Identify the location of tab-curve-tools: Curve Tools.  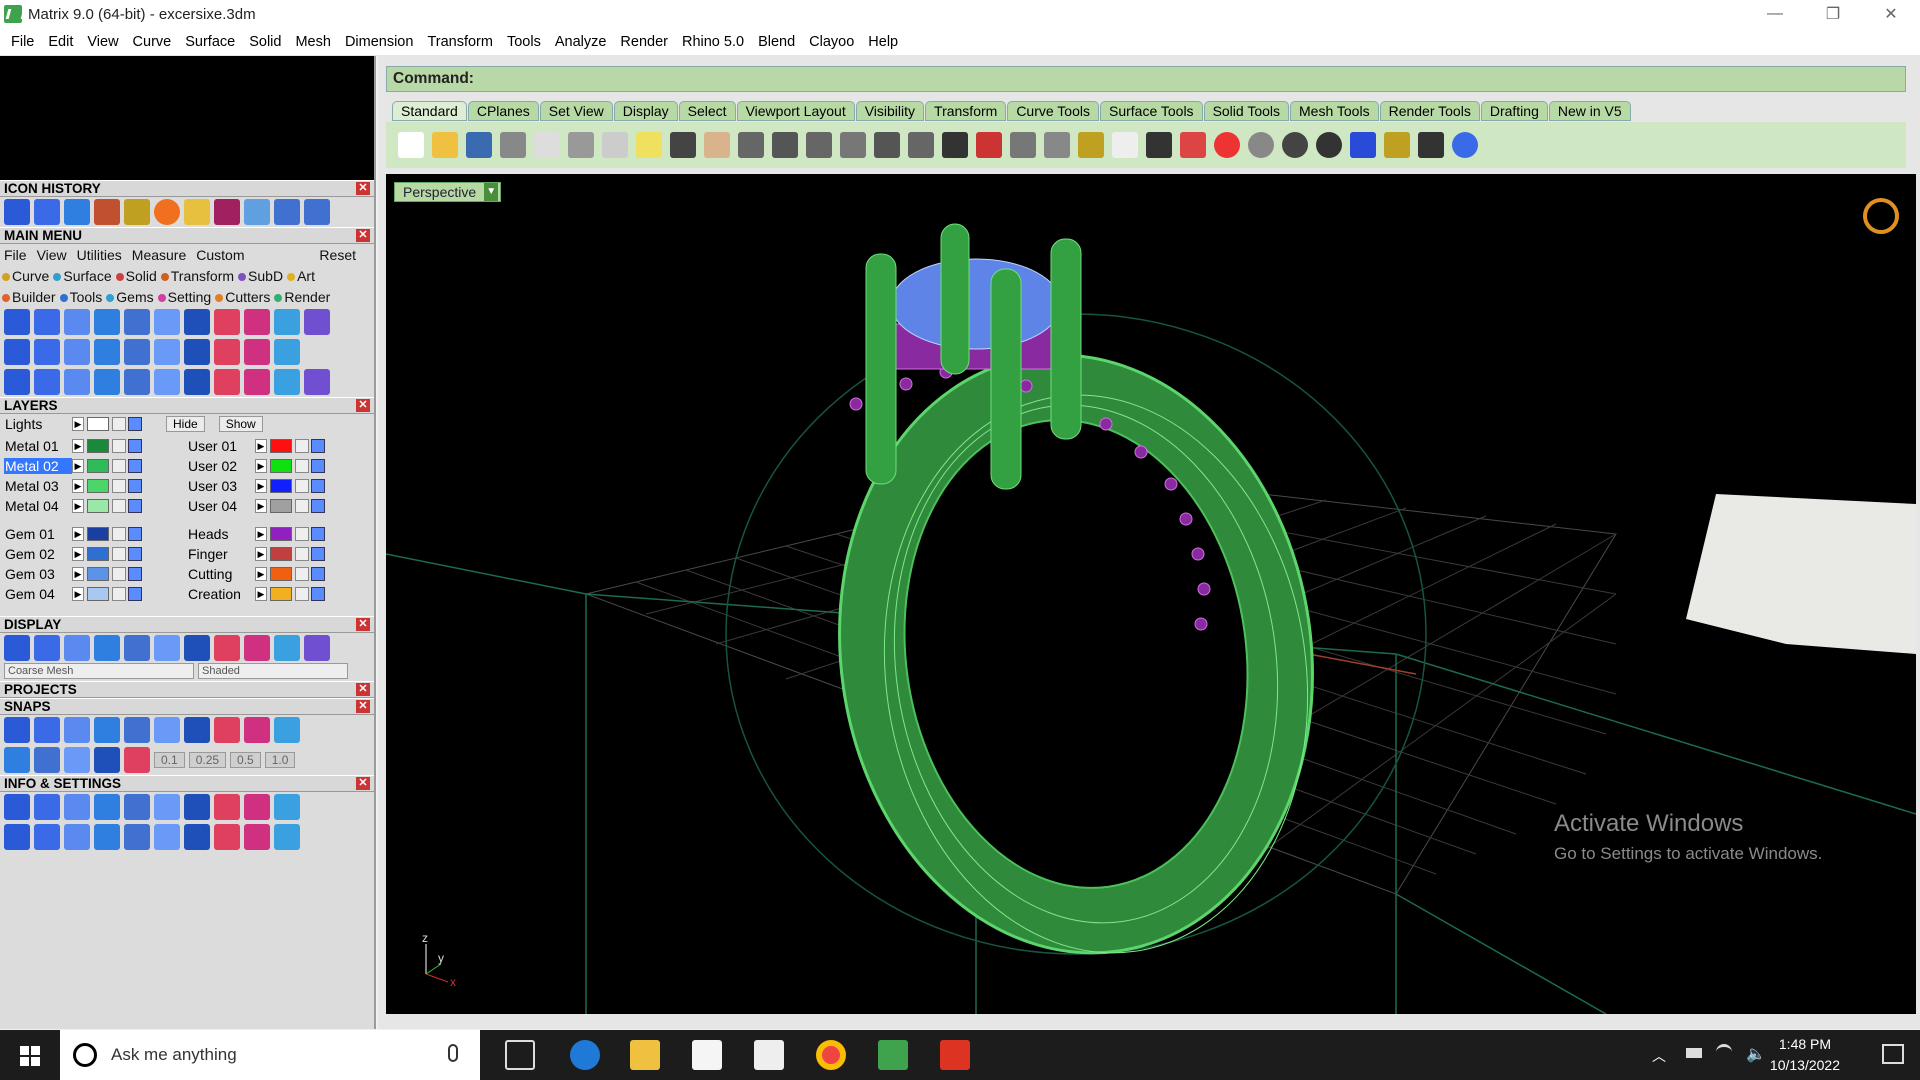
(1053, 111).